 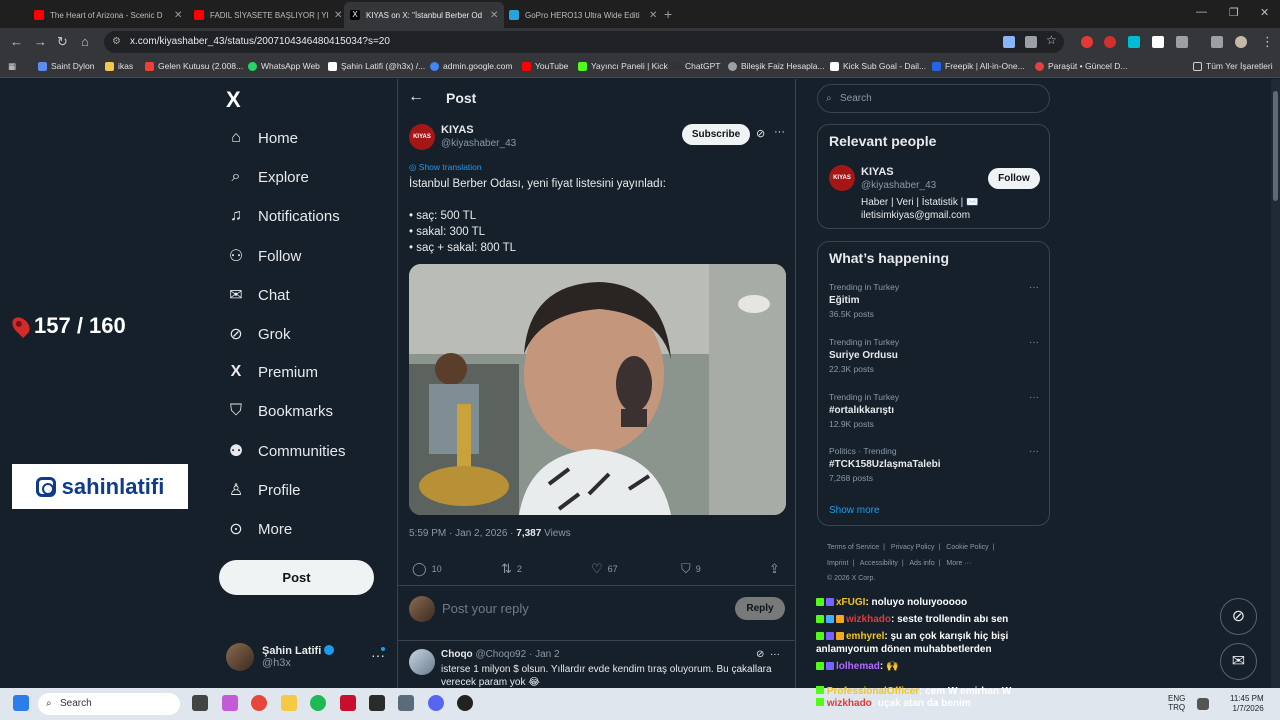 What do you see at coordinates (109, 704) in the screenshot?
I see `taskbar-search: ⌕ Search` at bounding box center [109, 704].